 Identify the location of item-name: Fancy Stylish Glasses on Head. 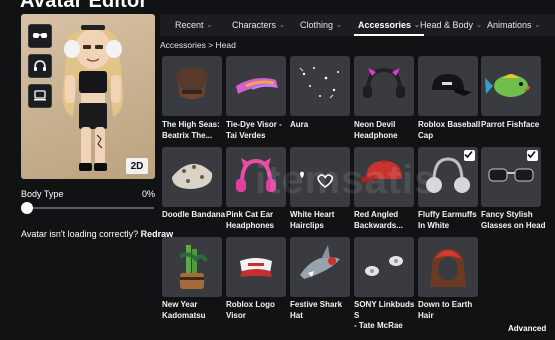
(513, 220).